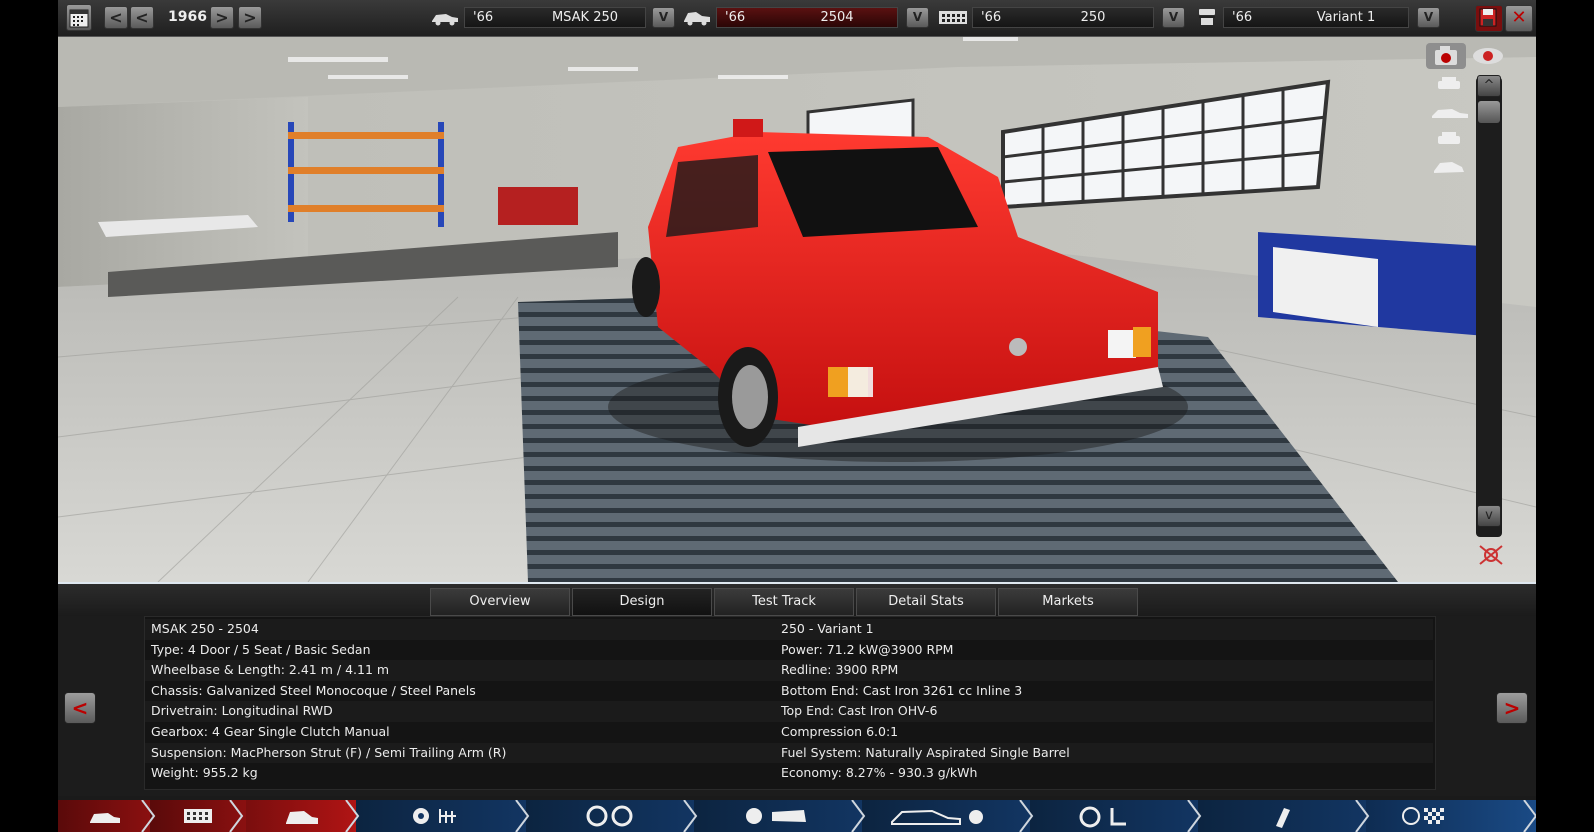 This screenshot has height=832, width=1594. What do you see at coordinates (867, 649) in the screenshot?
I see `spec-row: Power: 71.2 kW@3900 RPM` at bounding box center [867, 649].